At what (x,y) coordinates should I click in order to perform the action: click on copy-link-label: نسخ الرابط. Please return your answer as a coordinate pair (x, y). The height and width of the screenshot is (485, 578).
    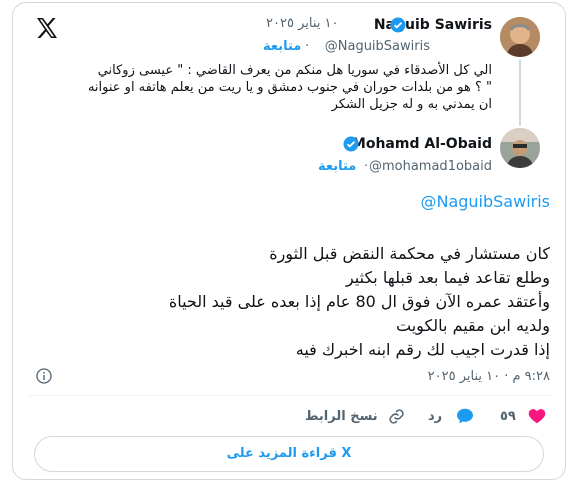
    Looking at the image, I should click on (341, 416).